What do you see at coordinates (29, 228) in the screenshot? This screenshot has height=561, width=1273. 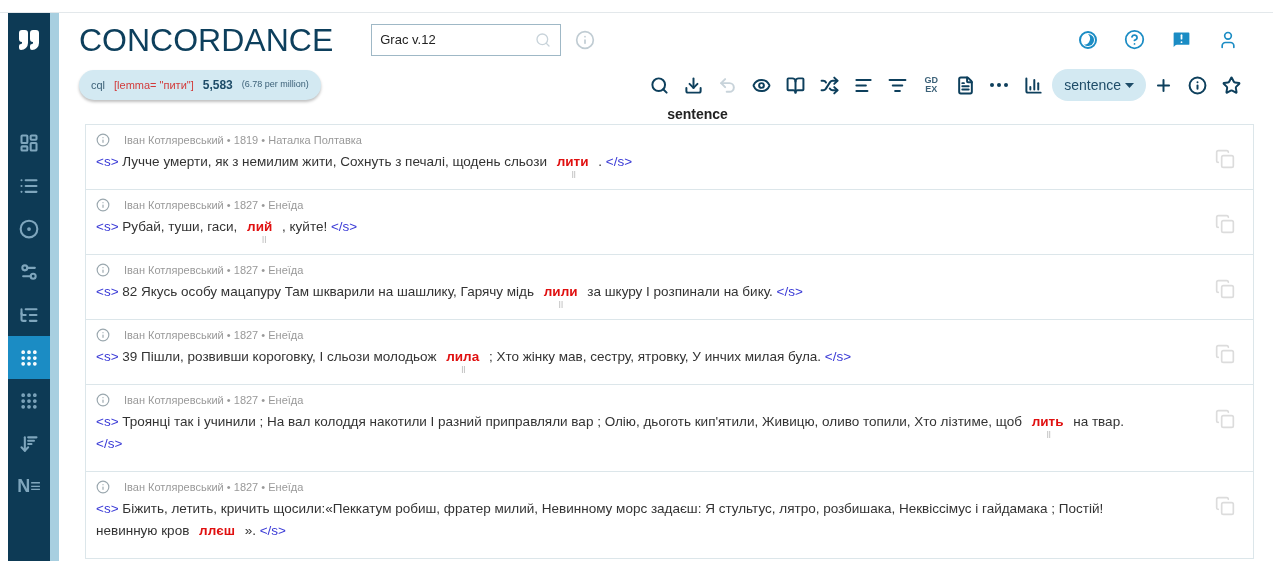 I see `target-icon` at bounding box center [29, 228].